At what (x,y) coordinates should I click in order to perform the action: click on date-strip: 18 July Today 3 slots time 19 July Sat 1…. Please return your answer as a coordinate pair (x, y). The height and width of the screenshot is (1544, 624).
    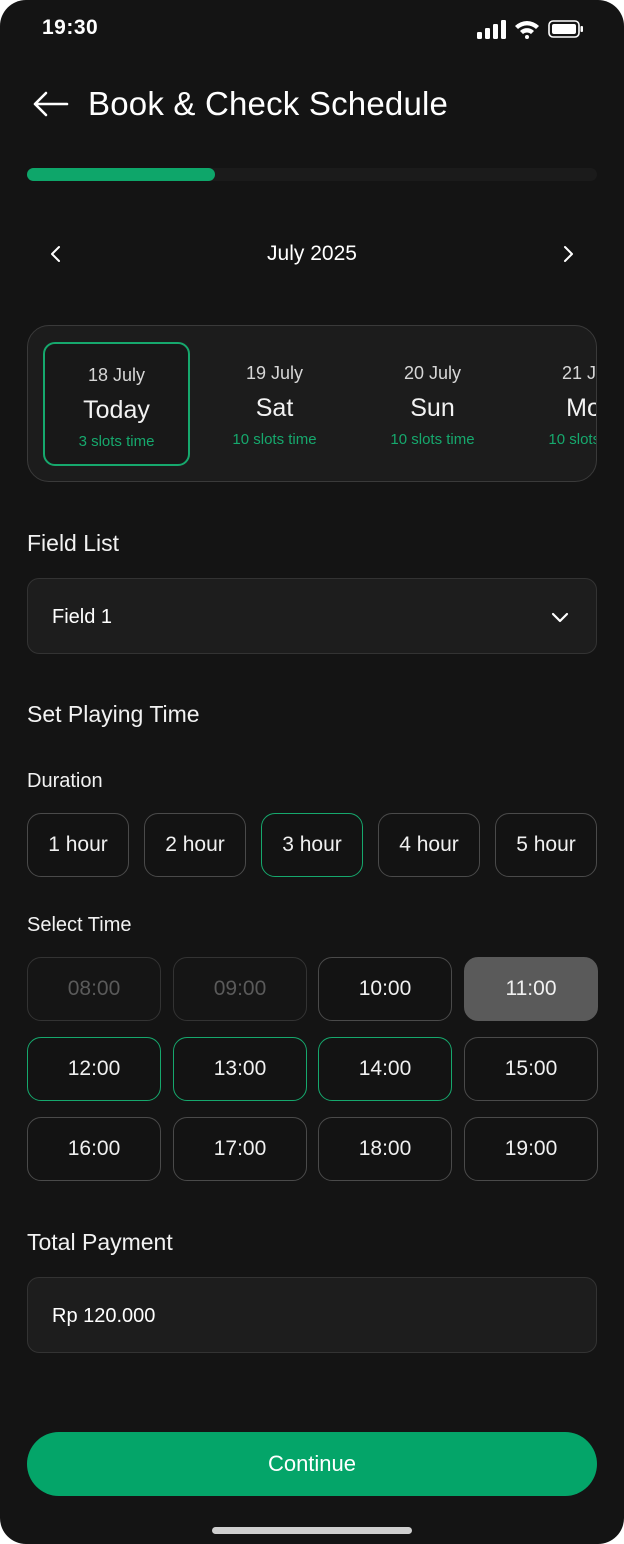
    Looking at the image, I should click on (312, 403).